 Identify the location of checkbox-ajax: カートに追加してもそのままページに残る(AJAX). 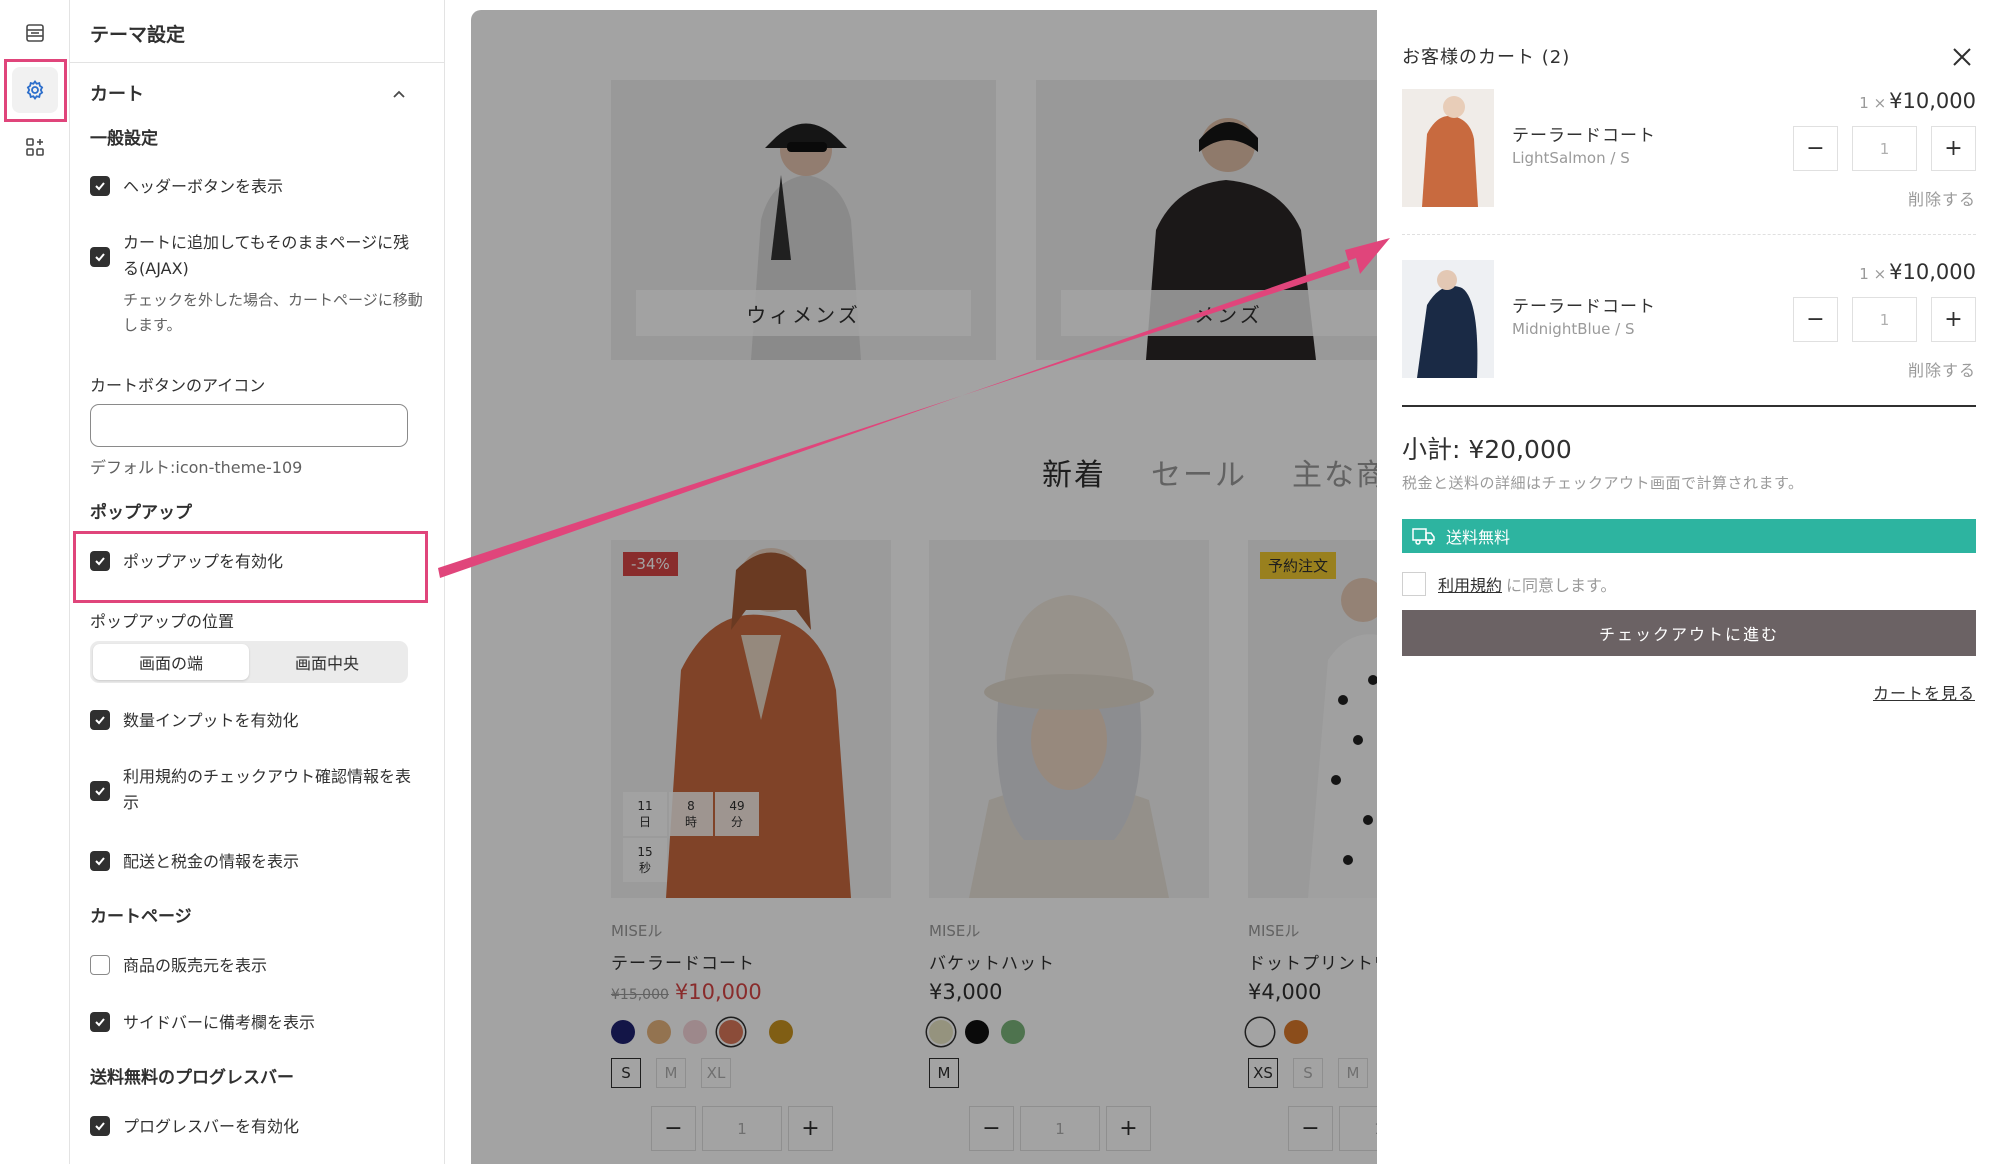
(255, 256).